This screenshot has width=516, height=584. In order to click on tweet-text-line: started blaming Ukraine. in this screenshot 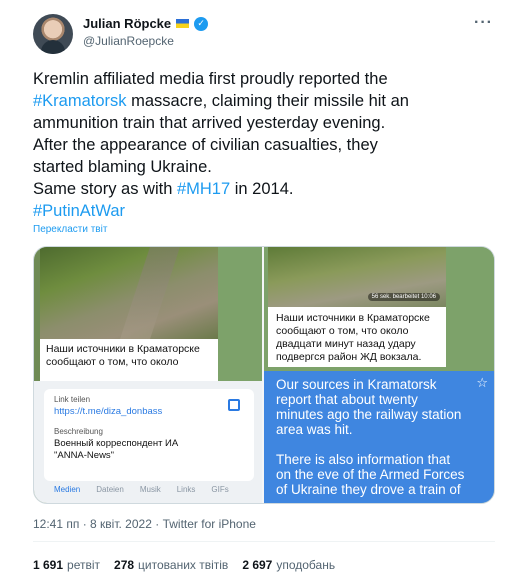, I will do `click(268, 167)`.